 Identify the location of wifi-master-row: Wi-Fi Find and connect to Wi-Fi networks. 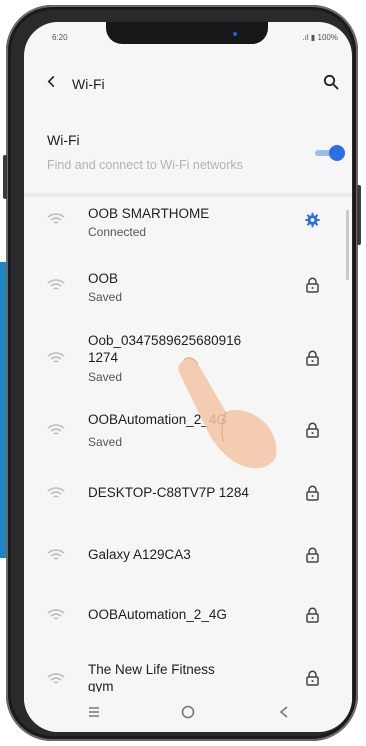
(188, 152).